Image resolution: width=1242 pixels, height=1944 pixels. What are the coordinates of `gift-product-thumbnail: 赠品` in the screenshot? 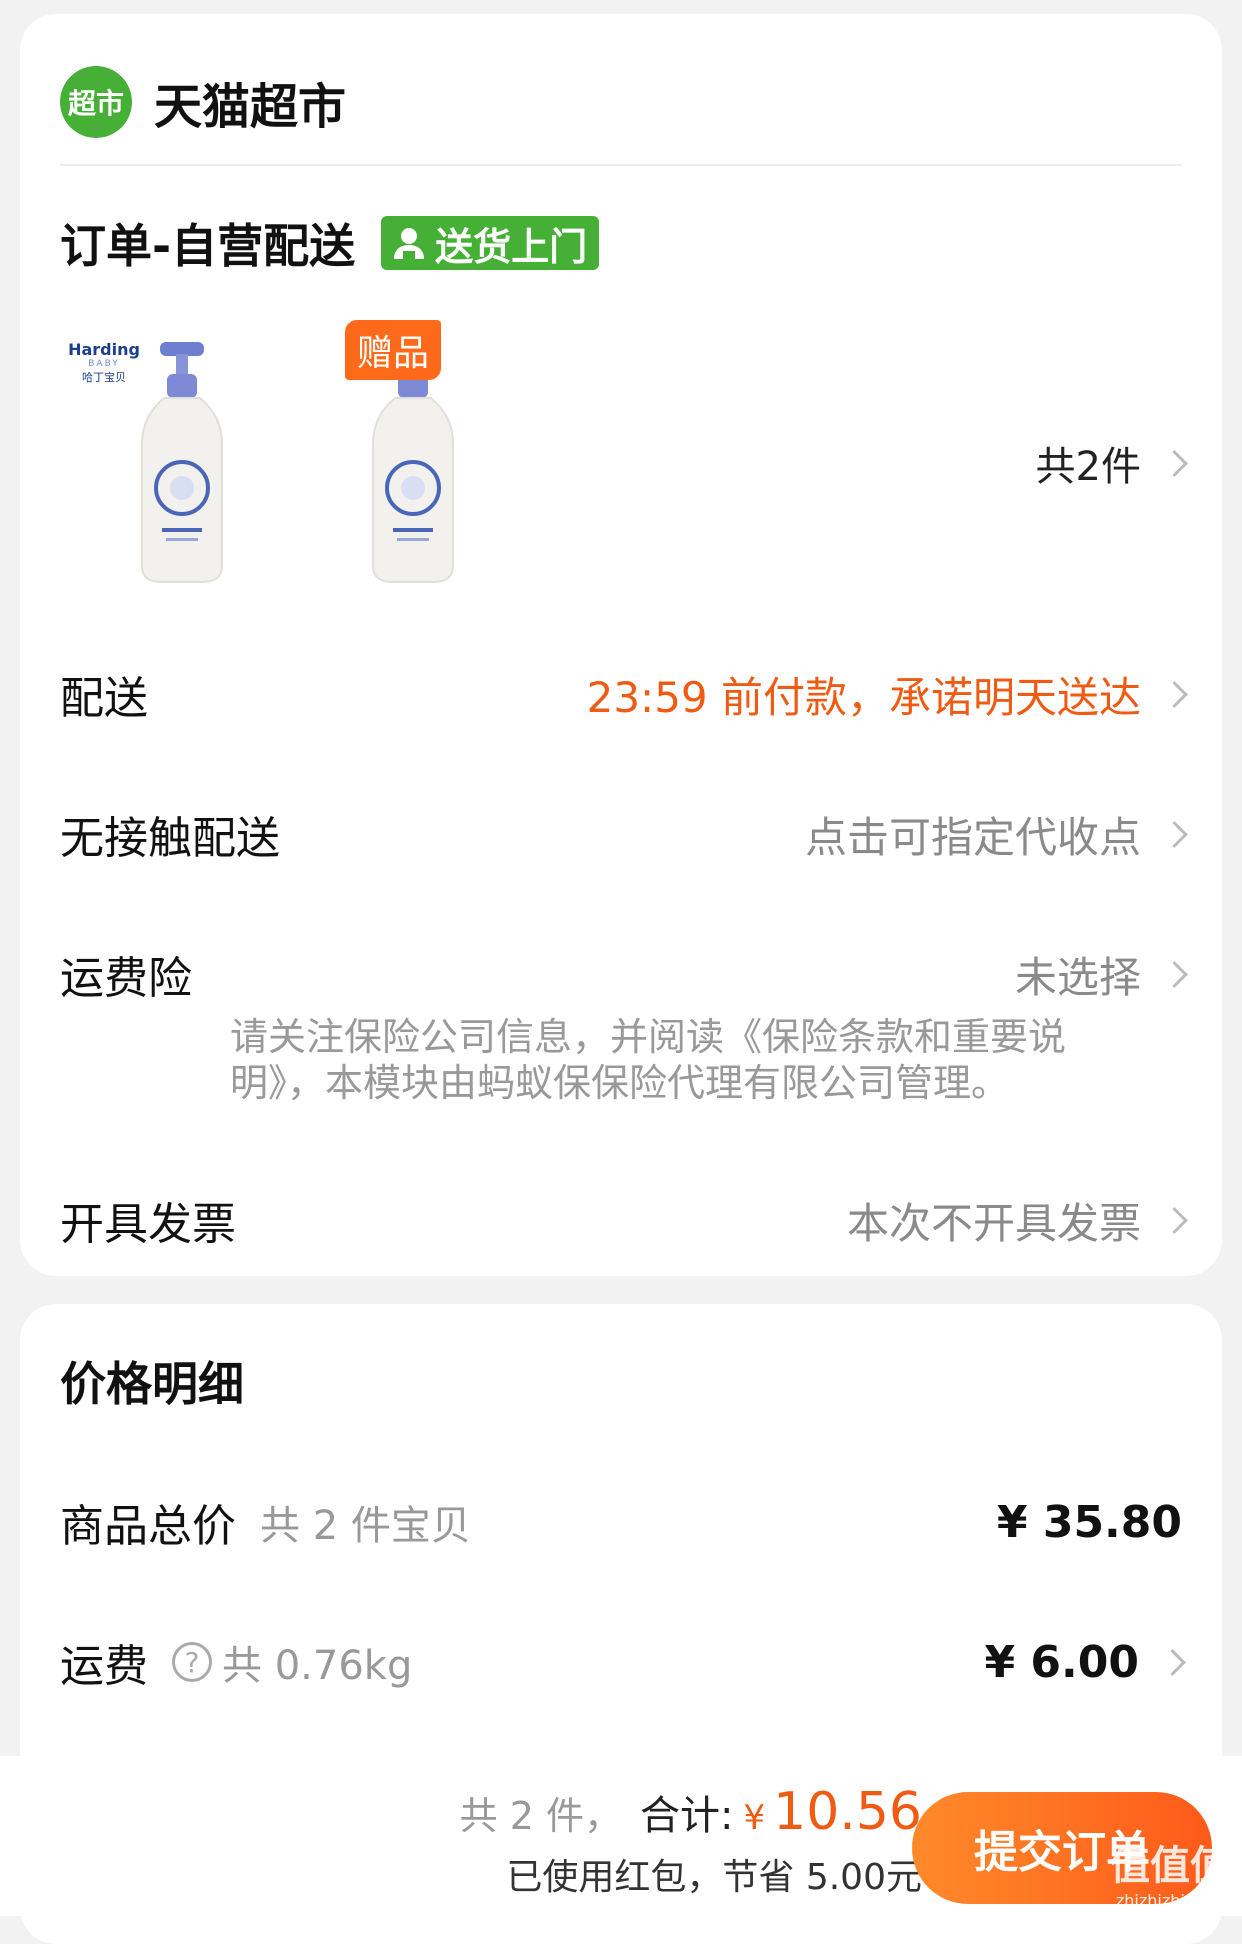 It's located at (435, 455).